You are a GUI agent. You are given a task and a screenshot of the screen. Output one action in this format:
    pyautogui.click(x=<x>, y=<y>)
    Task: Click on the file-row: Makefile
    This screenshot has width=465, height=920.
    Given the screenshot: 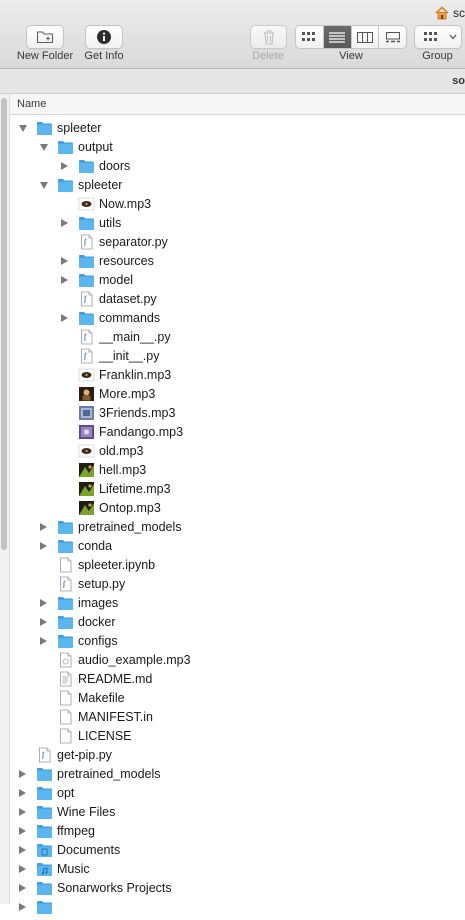 What is the action you would take?
    pyautogui.click(x=237, y=698)
    